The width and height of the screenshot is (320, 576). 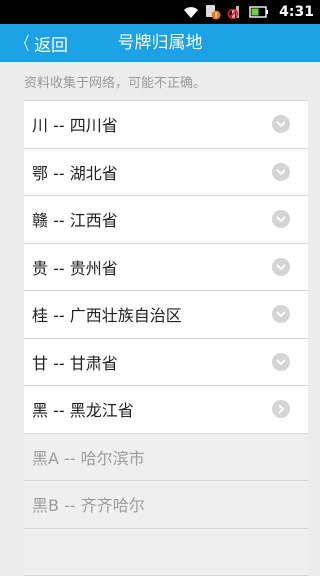 What do you see at coordinates (166, 458) in the screenshot?
I see `sub-list-item: 黑A -- 哈尔滨市` at bounding box center [166, 458].